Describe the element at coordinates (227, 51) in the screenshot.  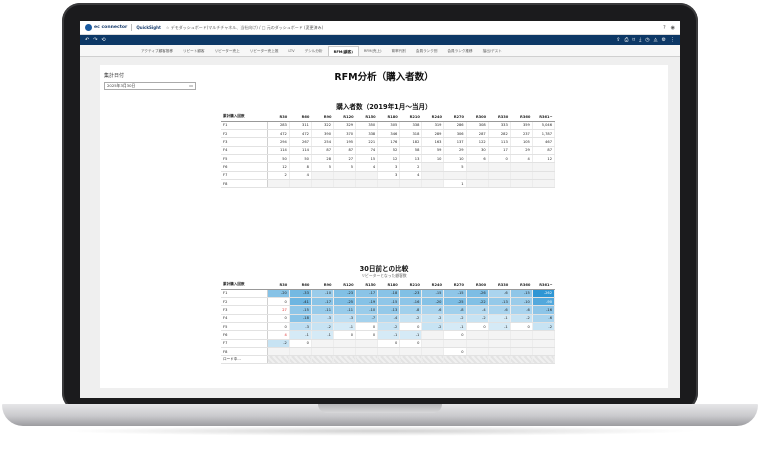
I see `tab-item: リピーター売上` at that location.